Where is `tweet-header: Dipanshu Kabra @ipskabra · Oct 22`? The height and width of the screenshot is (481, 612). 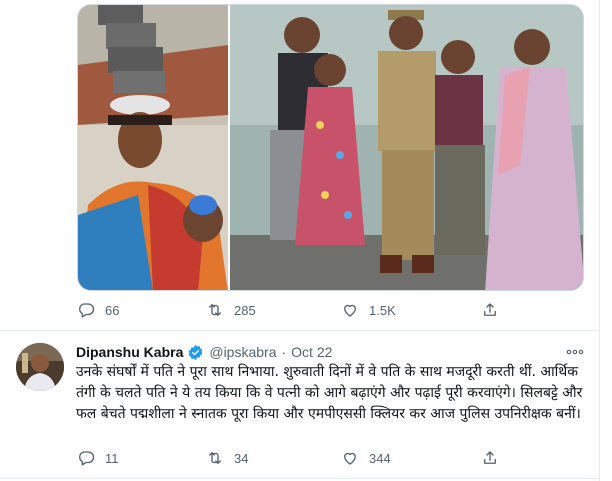
tweet-header: Dipanshu Kabra @ipskabra · Oct 22 is located at coordinates (204, 352).